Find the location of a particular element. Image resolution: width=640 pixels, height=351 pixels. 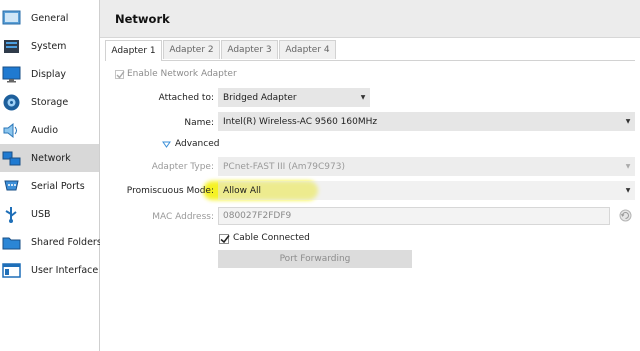

advanced-toggle: Advanced is located at coordinates (190, 144).